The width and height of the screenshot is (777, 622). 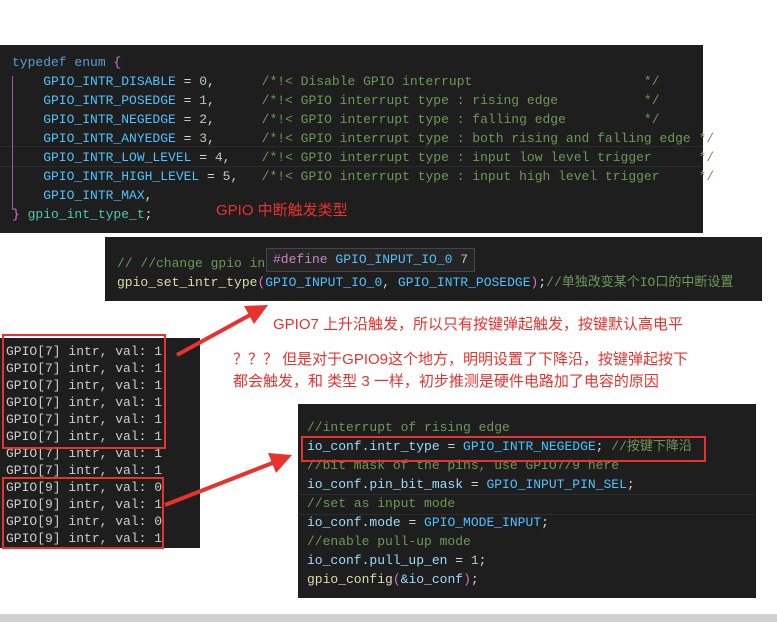 I want to click on code-line: //enable pull-up mode, so click(x=499, y=541).